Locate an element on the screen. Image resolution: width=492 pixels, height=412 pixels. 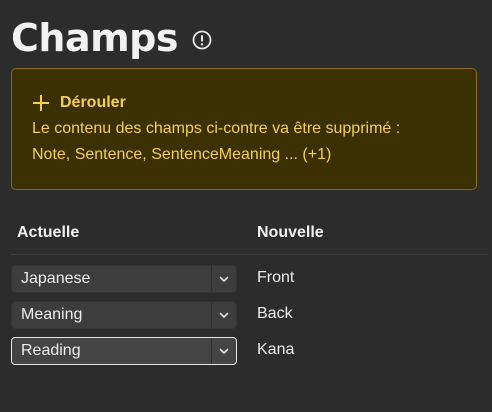
current-field-select: Japanese is located at coordinates (124, 279).